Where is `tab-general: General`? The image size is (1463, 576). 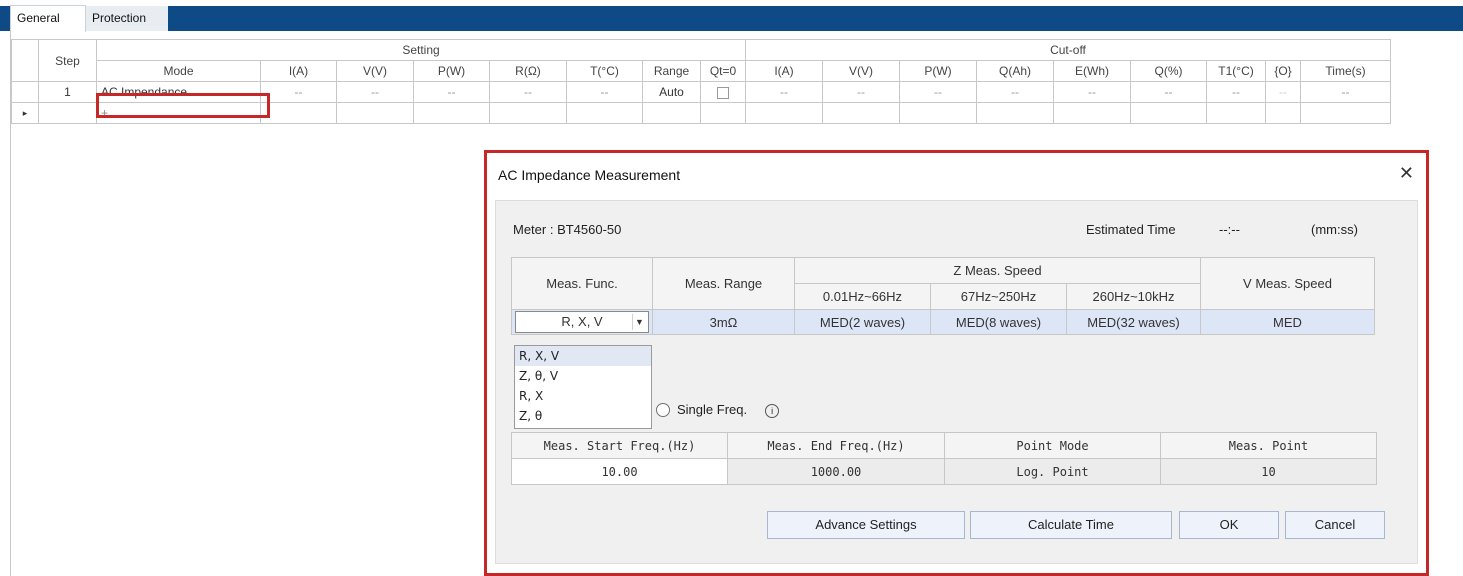
tab-general: General is located at coordinates (48, 18).